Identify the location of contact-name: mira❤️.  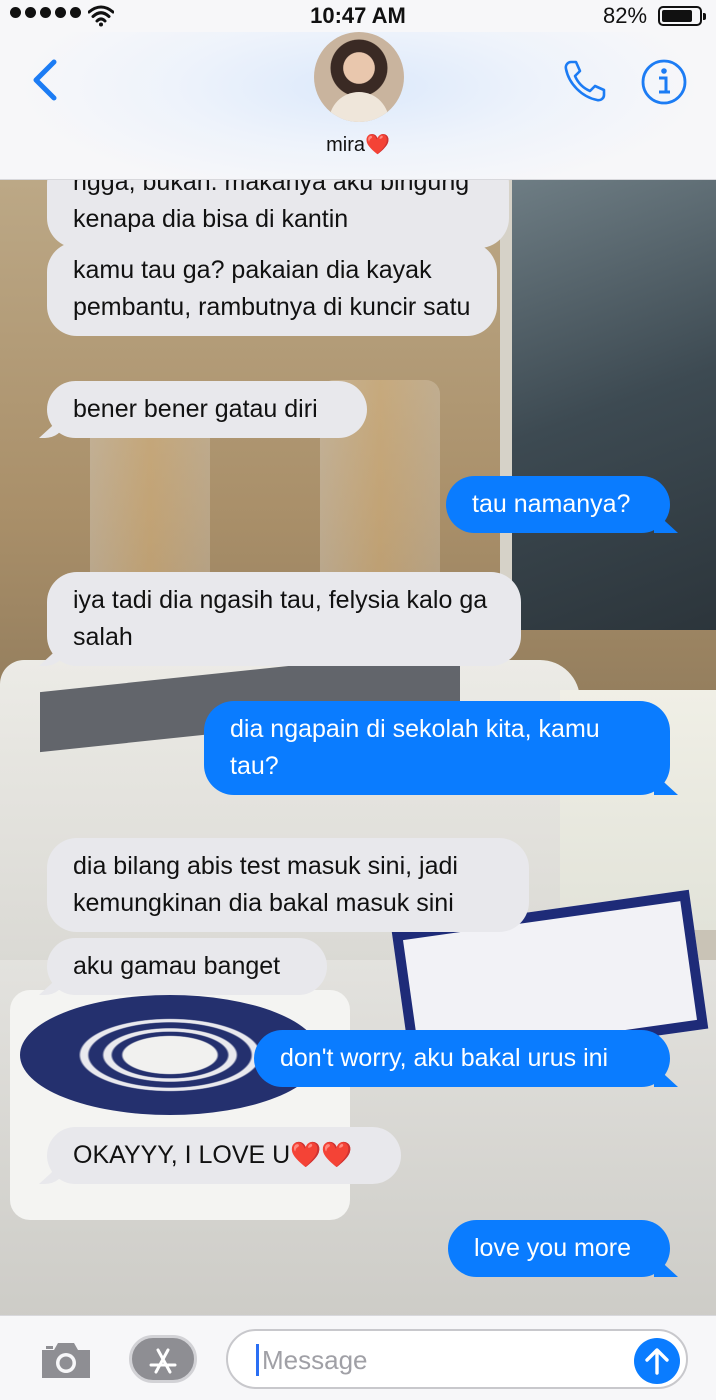
(358, 144).